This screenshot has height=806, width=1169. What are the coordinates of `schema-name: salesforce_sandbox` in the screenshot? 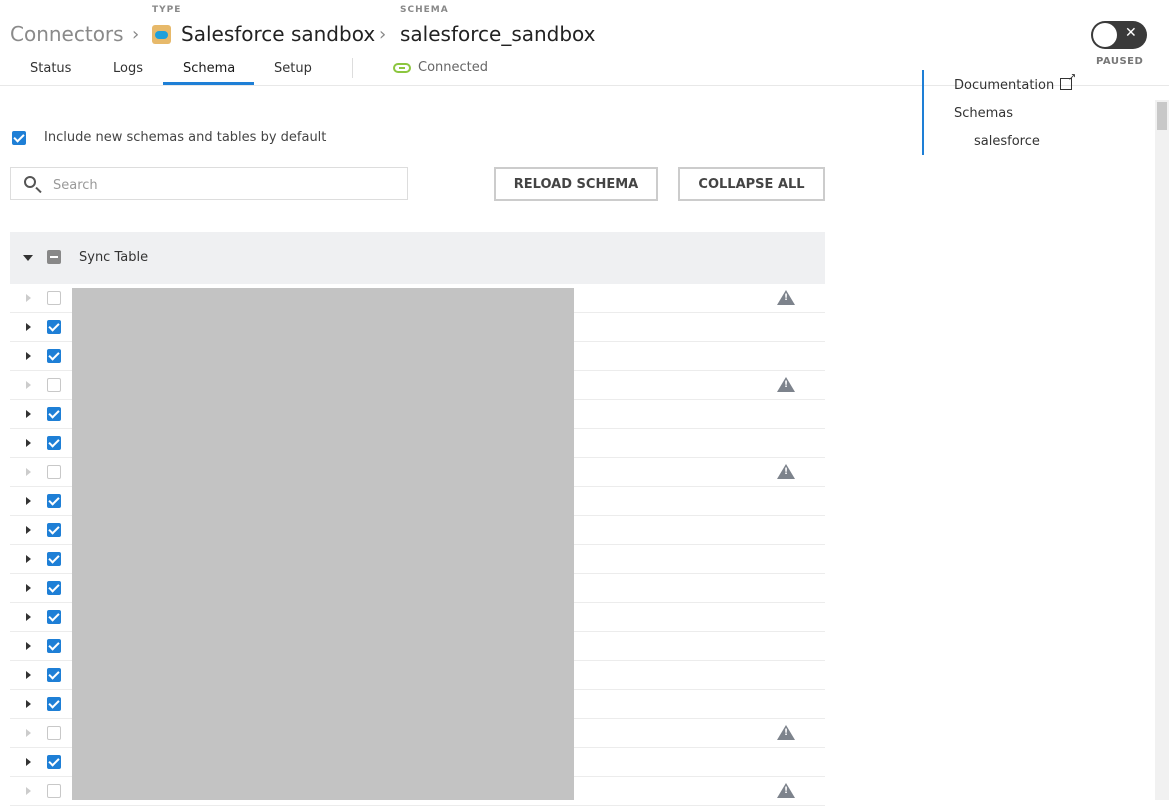 It's located at (498, 34).